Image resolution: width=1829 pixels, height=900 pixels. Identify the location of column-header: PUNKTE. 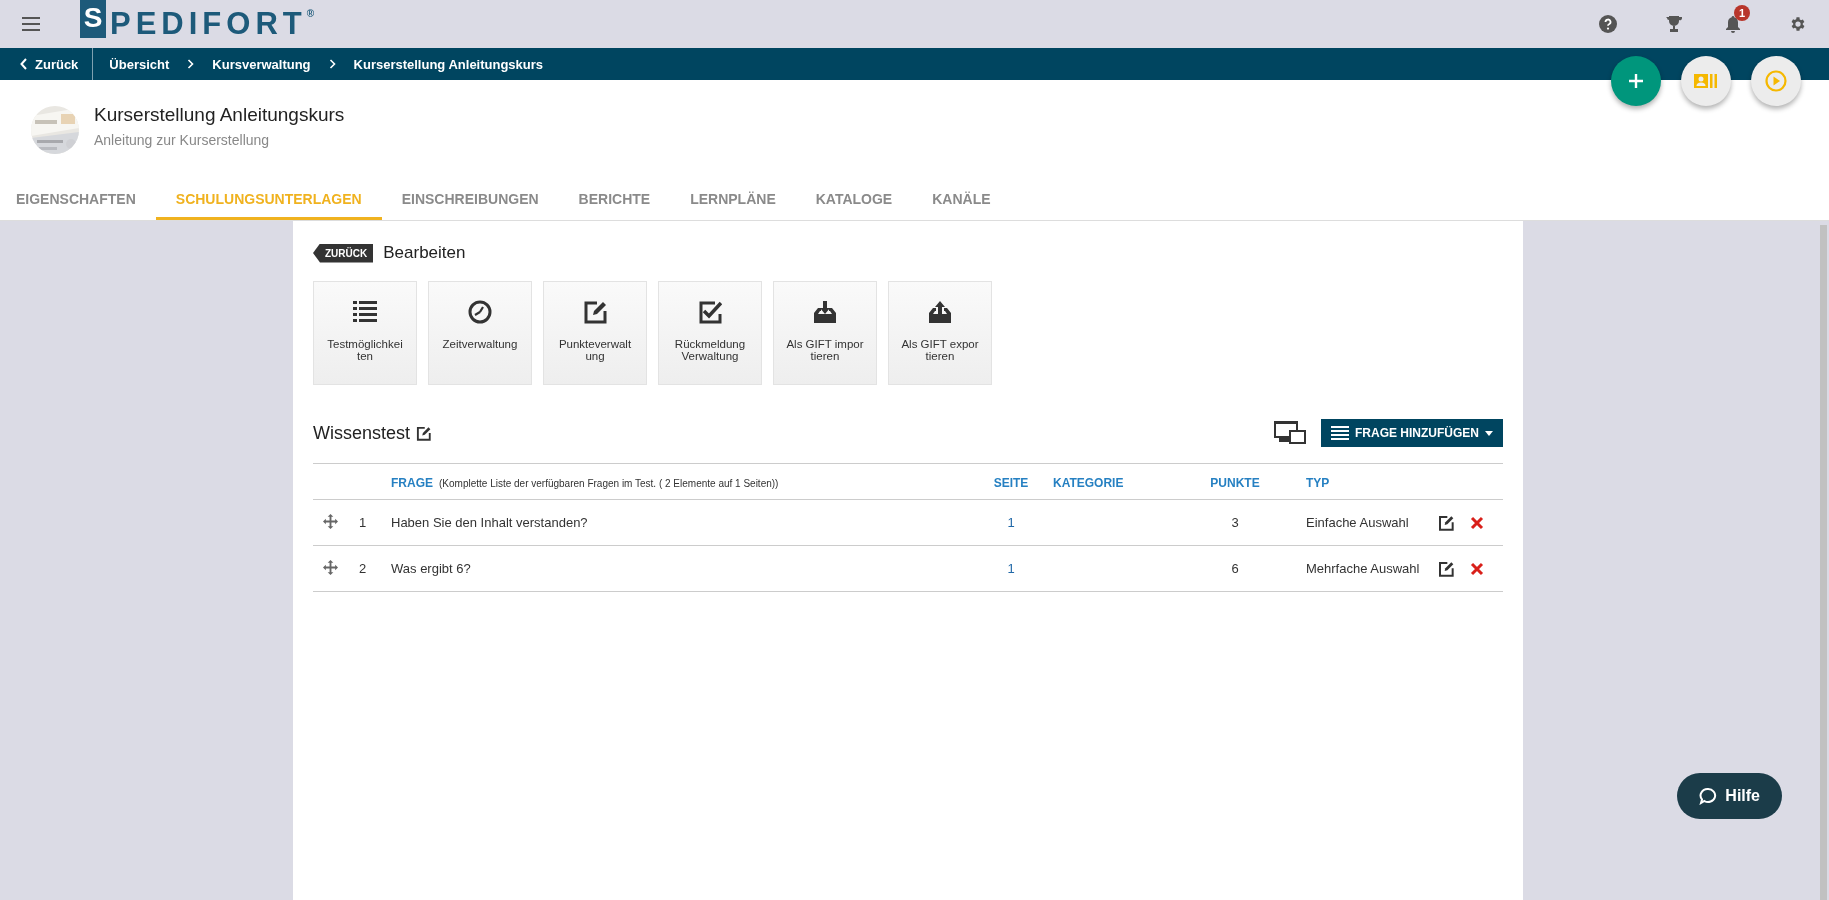
(1235, 482).